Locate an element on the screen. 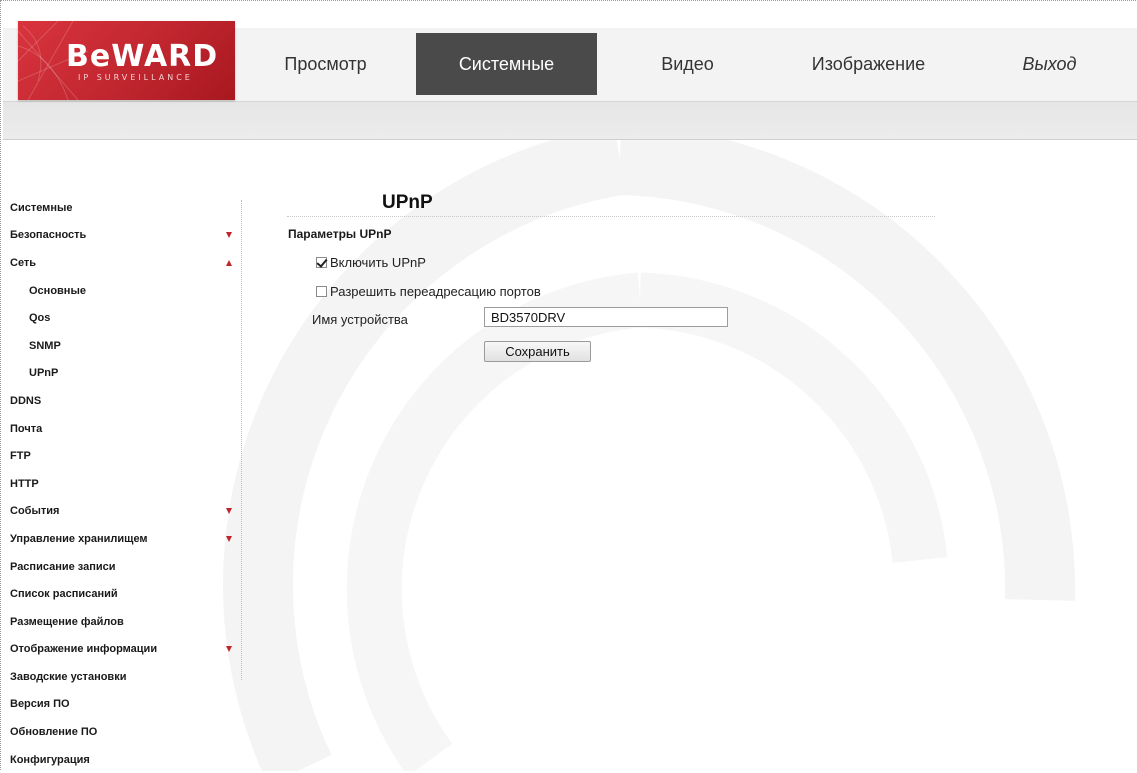 The width and height of the screenshot is (1137, 773). sidebar-item-label: События is located at coordinates (35, 511).